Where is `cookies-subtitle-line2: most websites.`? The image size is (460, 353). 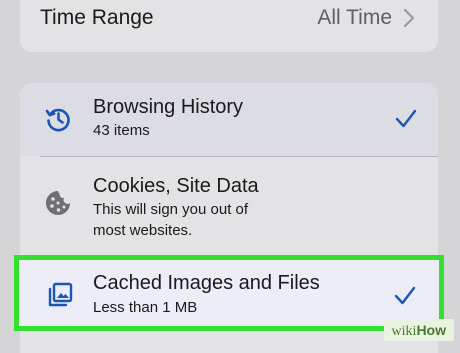
cookies-subtitle-line2: most websites. is located at coordinates (143, 230).